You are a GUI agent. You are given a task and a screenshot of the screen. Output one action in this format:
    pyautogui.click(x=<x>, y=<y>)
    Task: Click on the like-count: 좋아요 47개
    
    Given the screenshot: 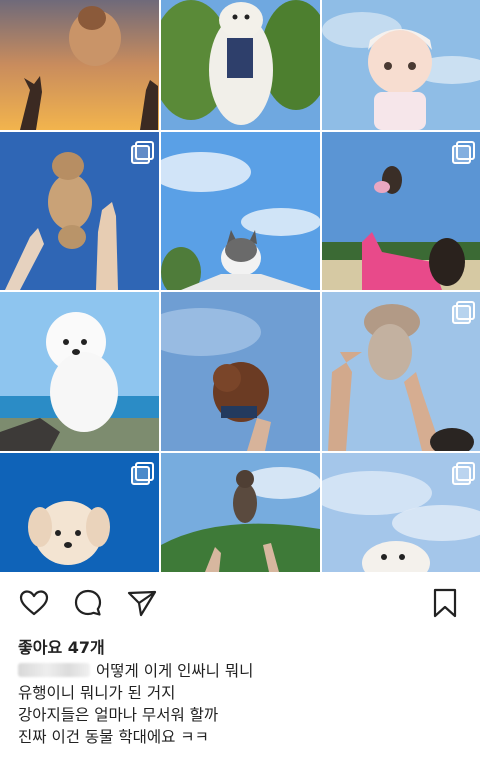 What is the action you would take?
    pyautogui.click(x=61, y=646)
    